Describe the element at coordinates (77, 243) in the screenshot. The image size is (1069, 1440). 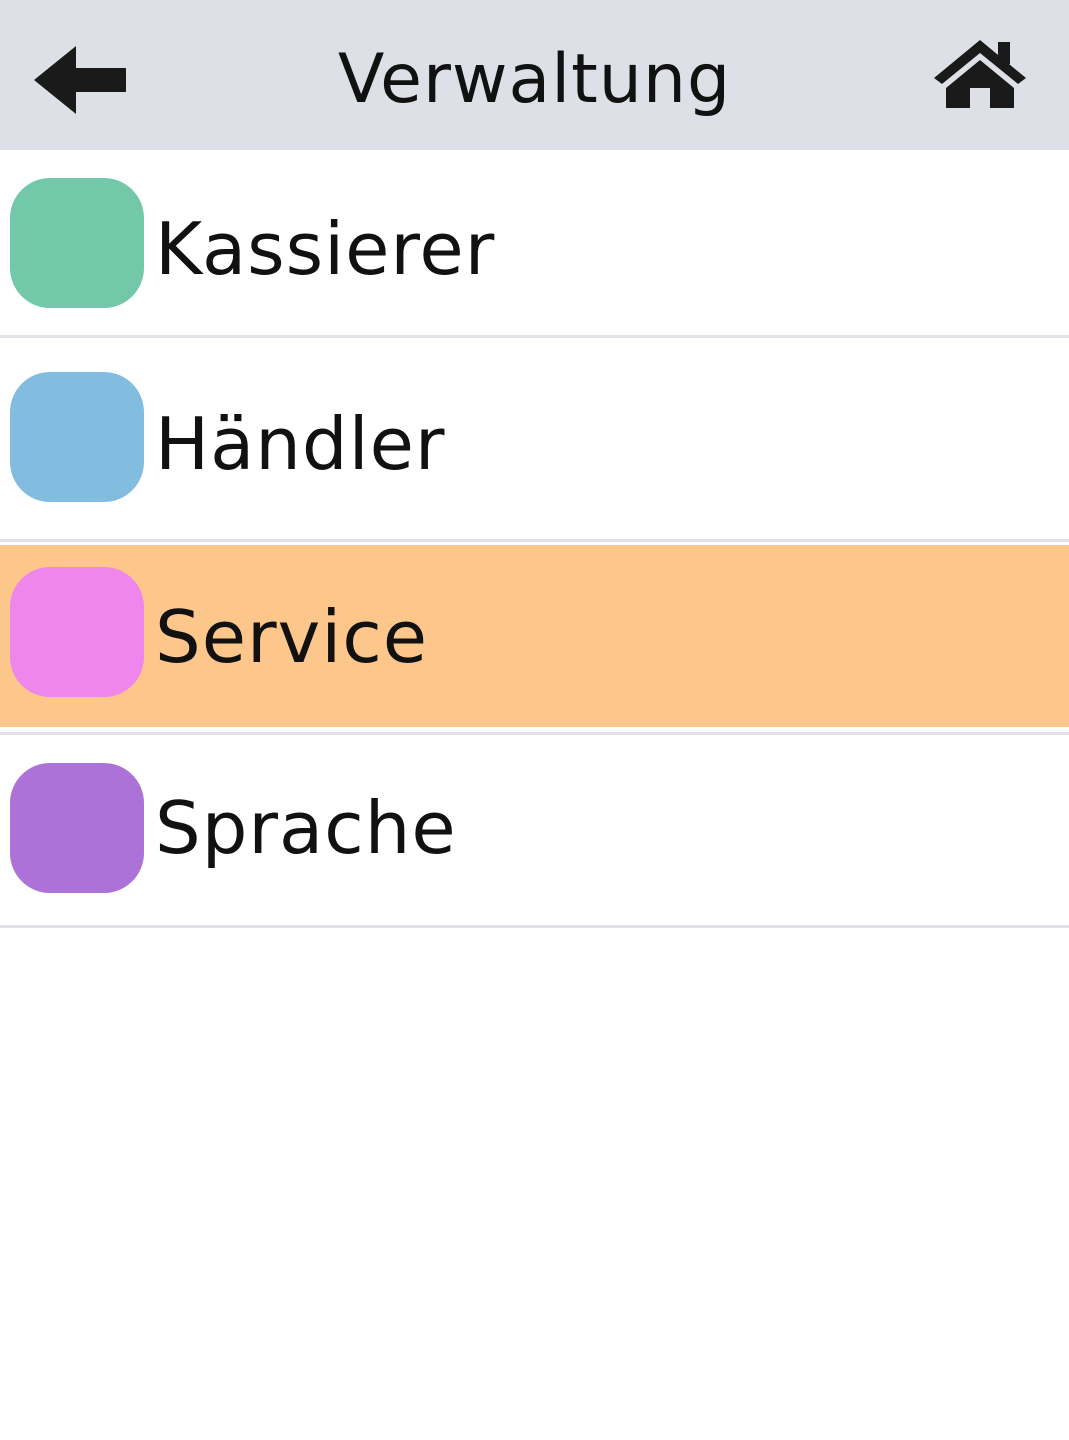
I see `kassierer-color-icon` at that location.